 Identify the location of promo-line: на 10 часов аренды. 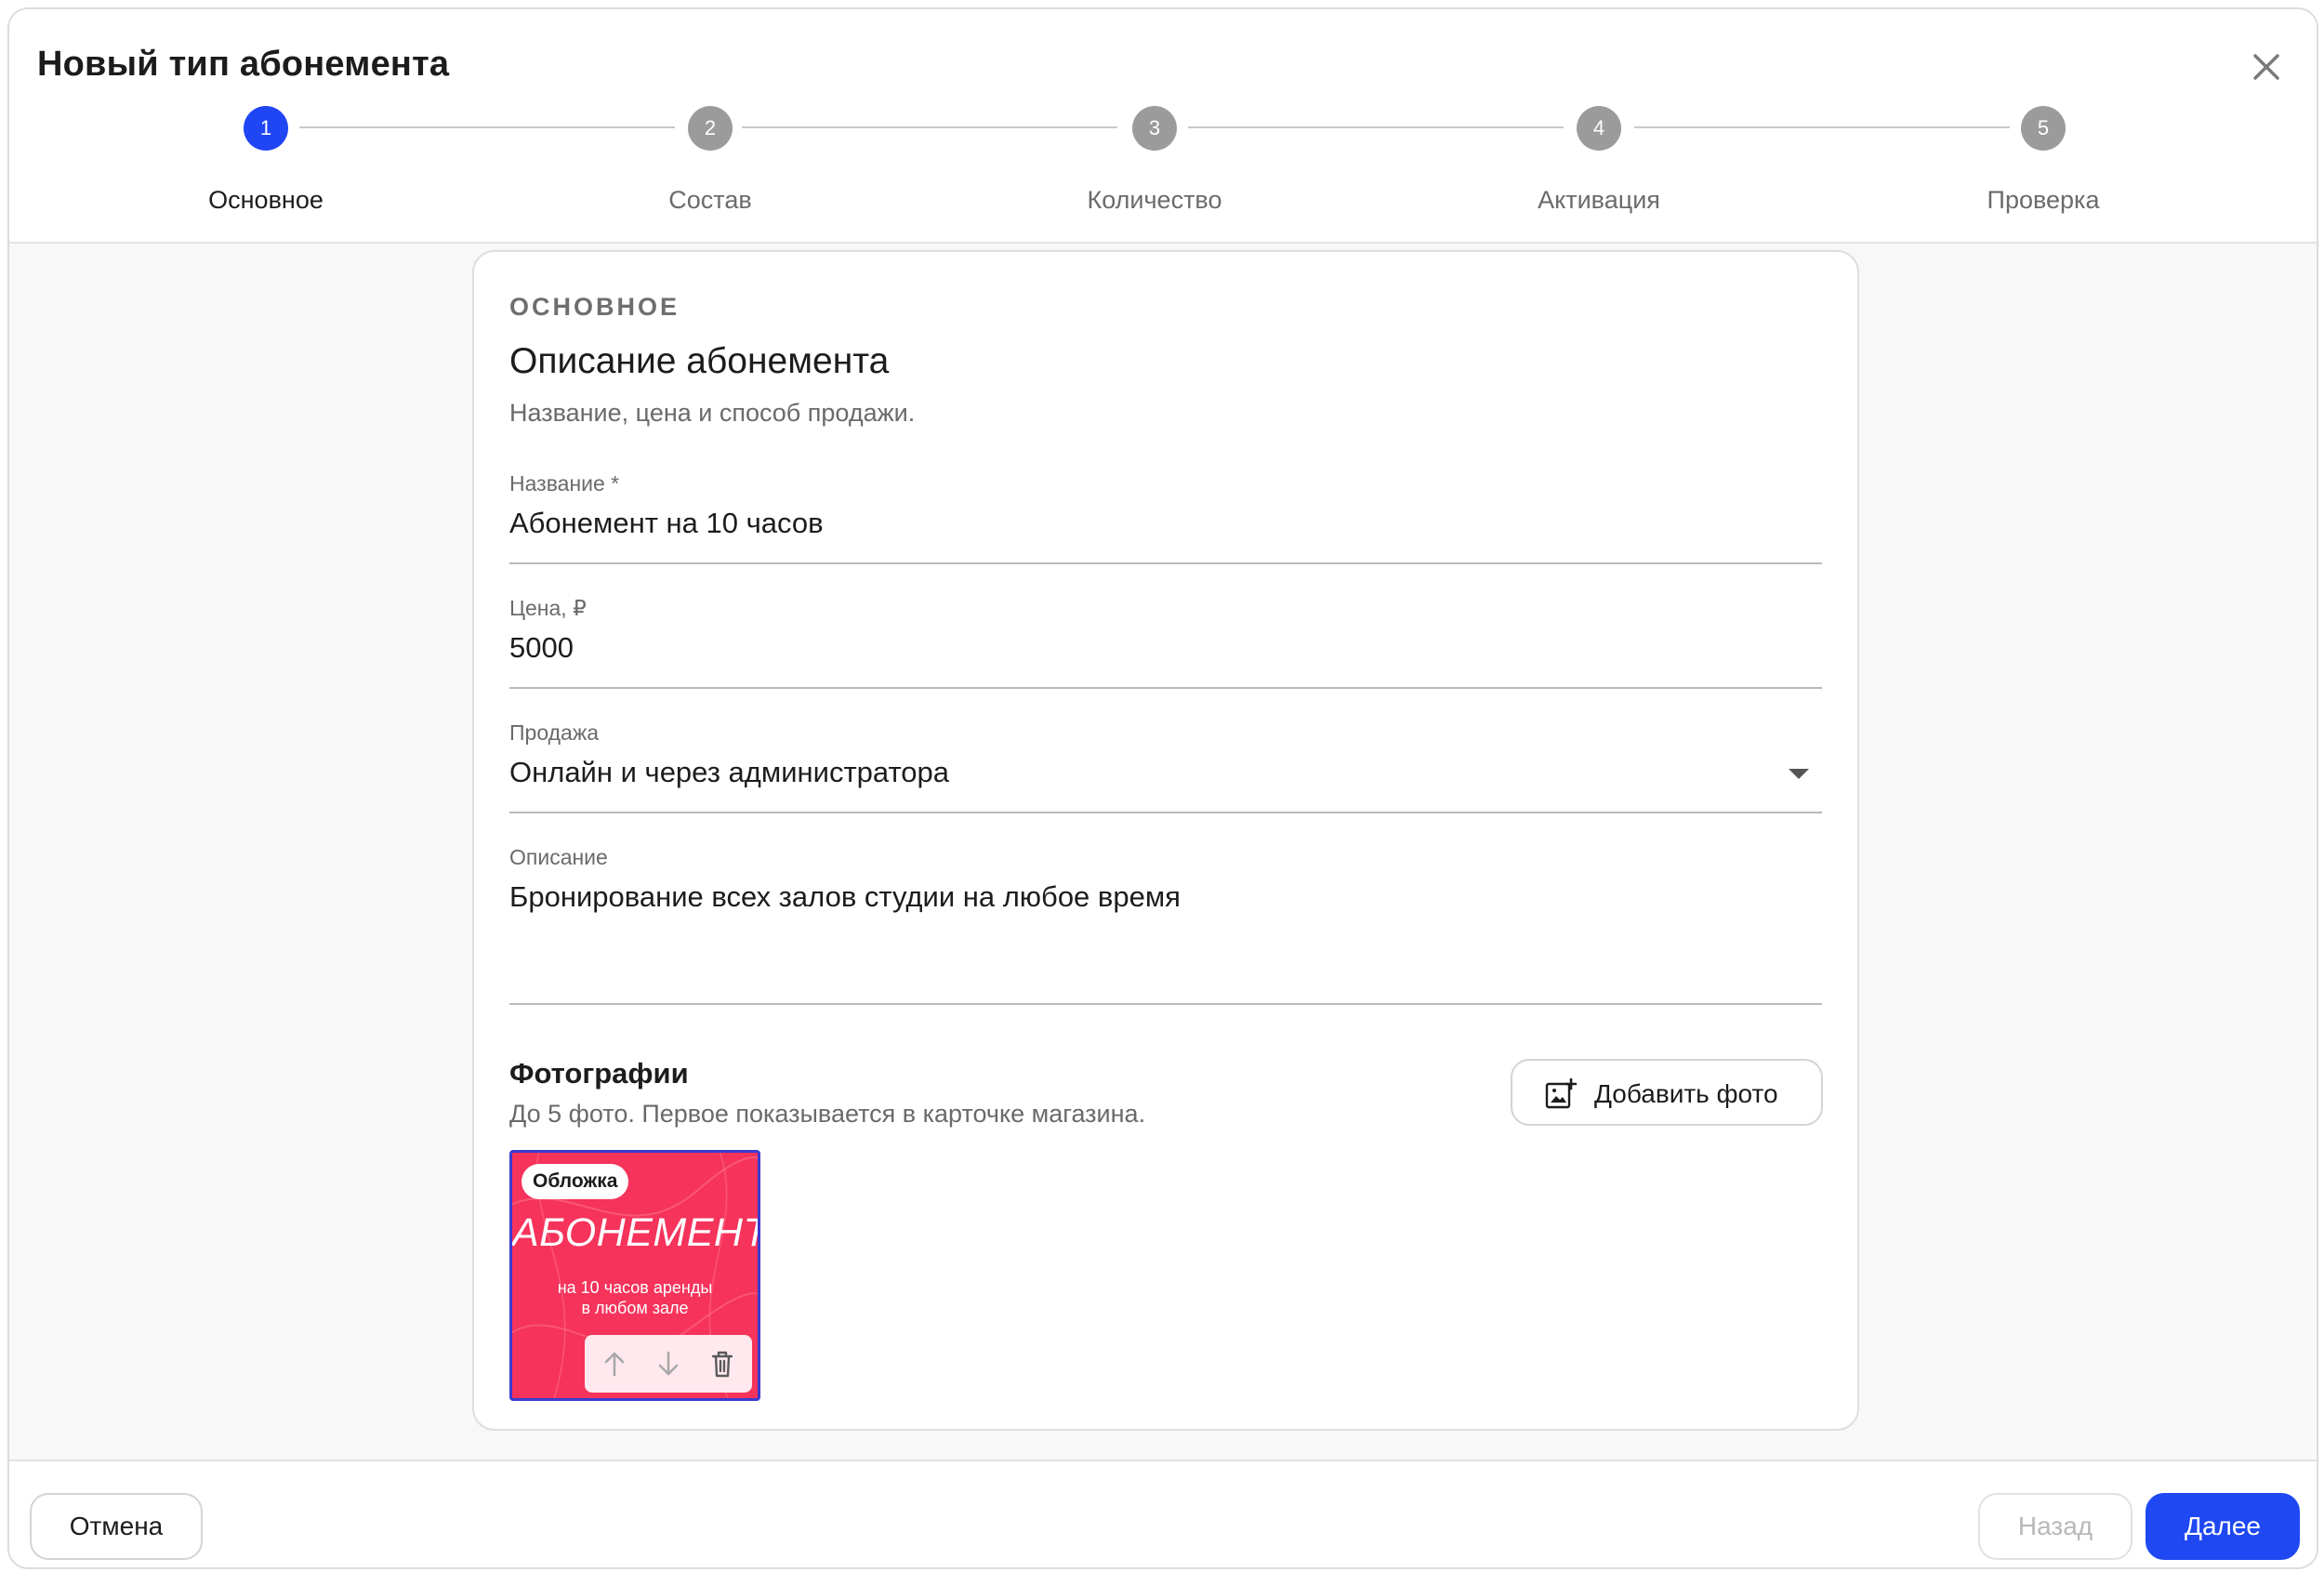
(635, 1287).